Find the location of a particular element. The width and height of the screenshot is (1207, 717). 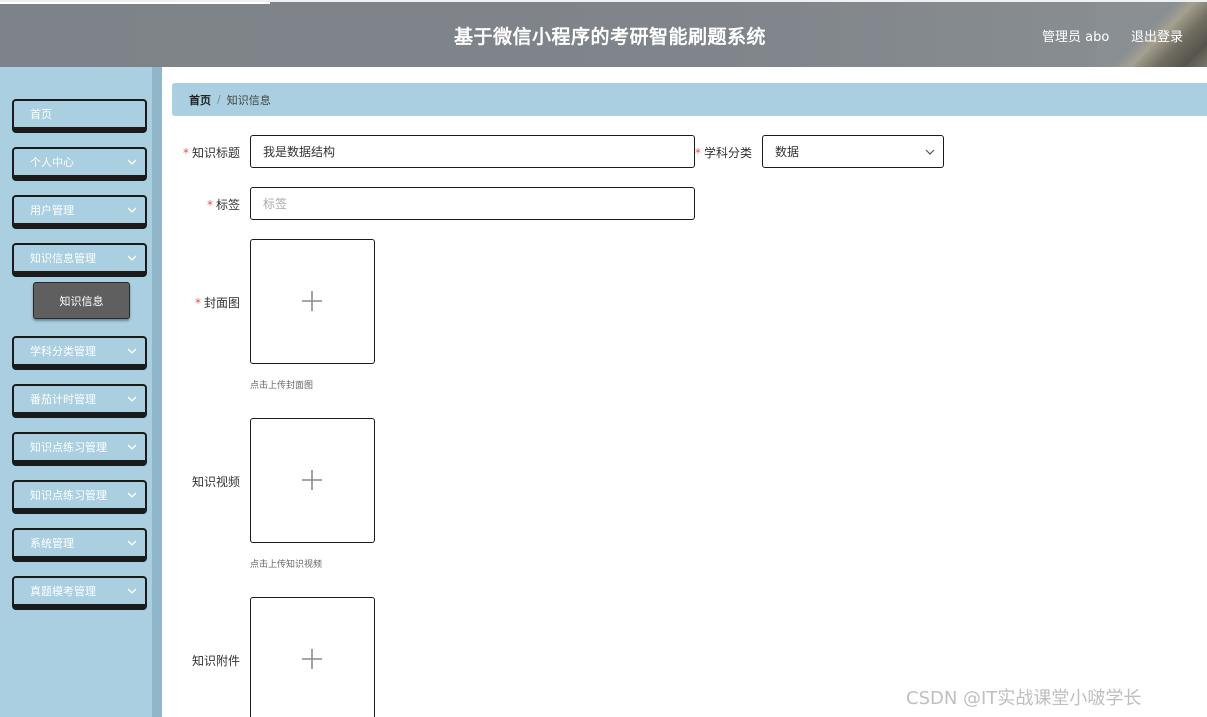

current-user: 管理员 abo is located at coordinates (1076, 37).